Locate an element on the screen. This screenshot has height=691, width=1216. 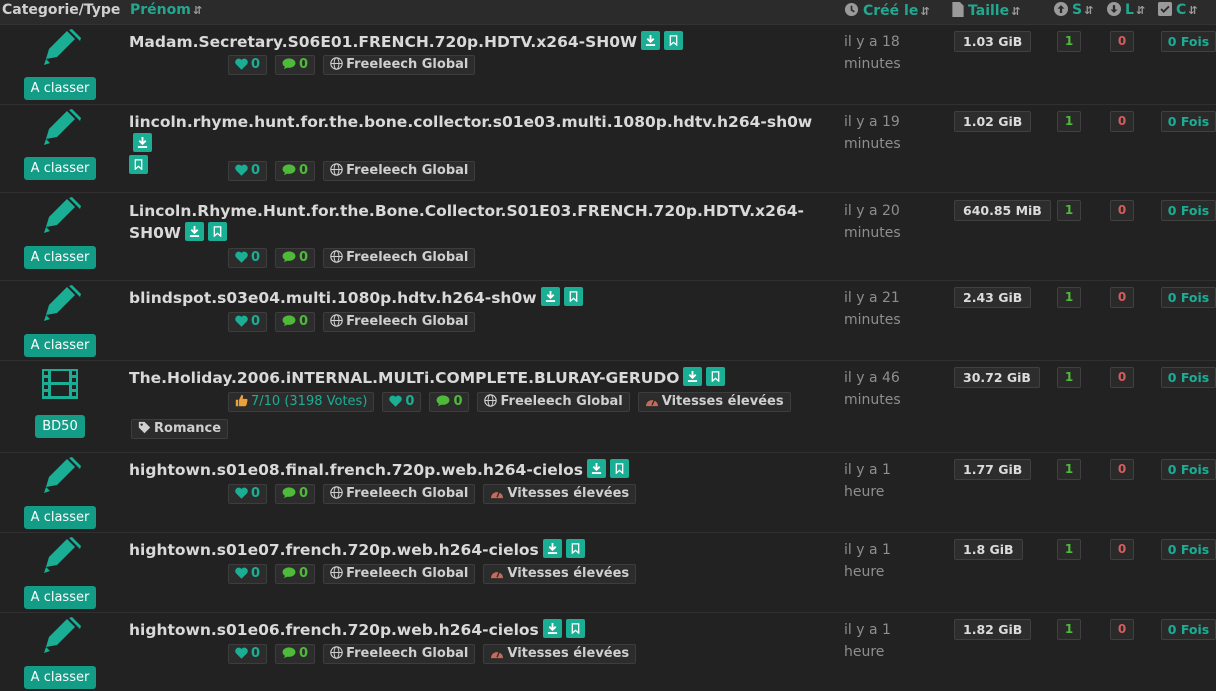
column-header-completed: C ⇵ is located at coordinates (1178, 10).